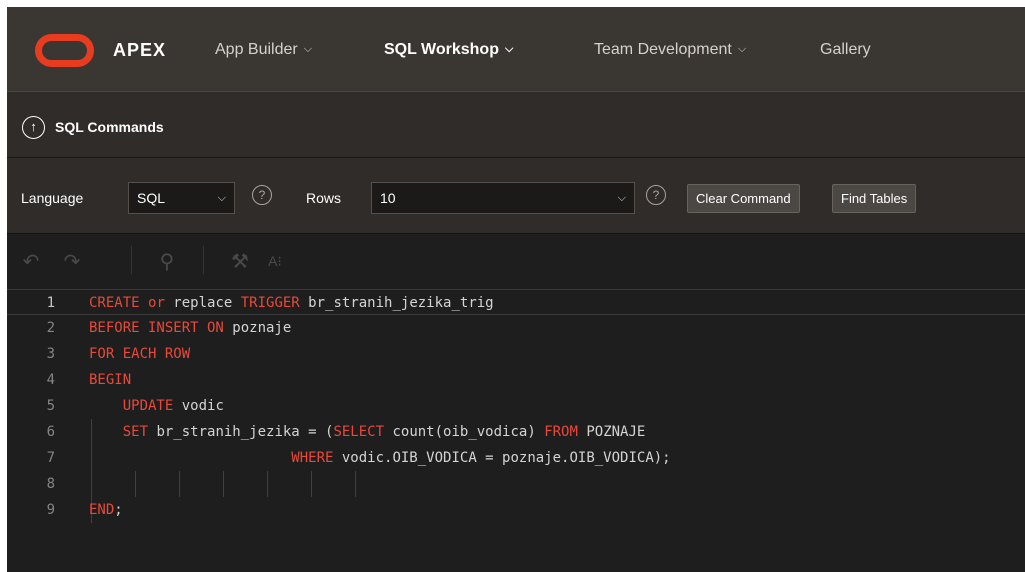 This screenshot has height=572, width=1025. What do you see at coordinates (845, 50) in the screenshot?
I see `nav-gallery: Gallery` at bounding box center [845, 50].